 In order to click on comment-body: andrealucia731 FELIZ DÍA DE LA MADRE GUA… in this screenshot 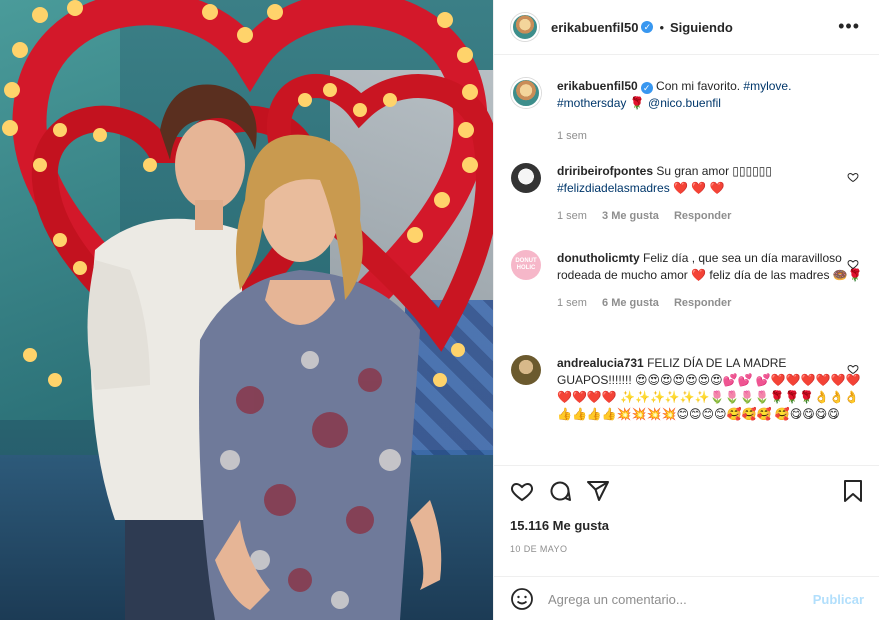, I will do `click(710, 389)`.